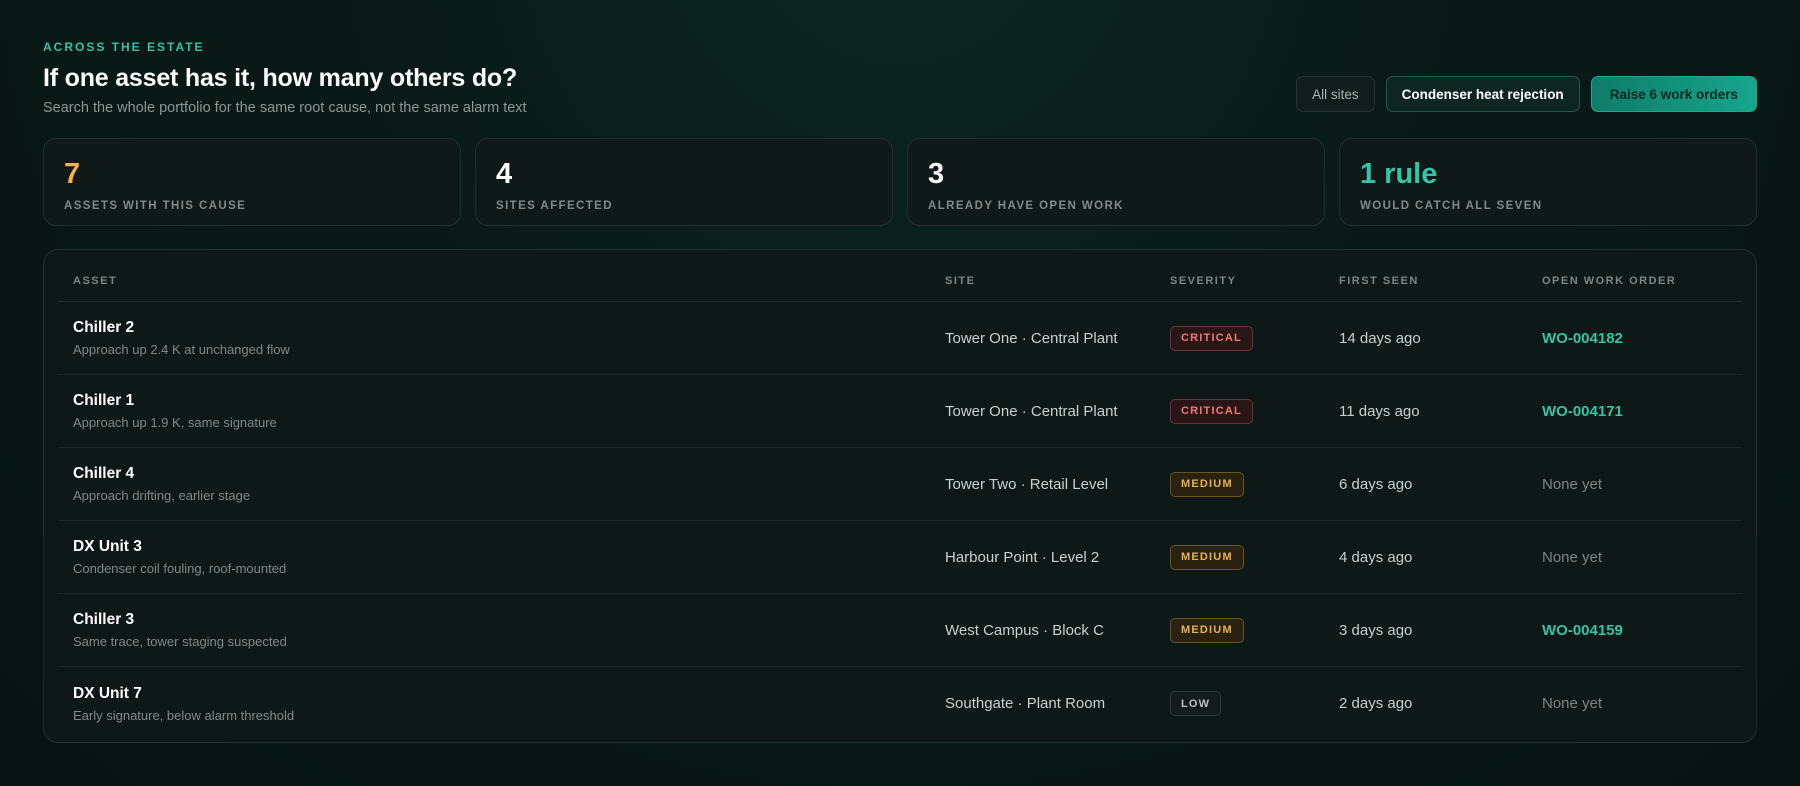  Describe the element at coordinates (509, 547) in the screenshot. I see `asset-name: DX Unit 3` at that location.